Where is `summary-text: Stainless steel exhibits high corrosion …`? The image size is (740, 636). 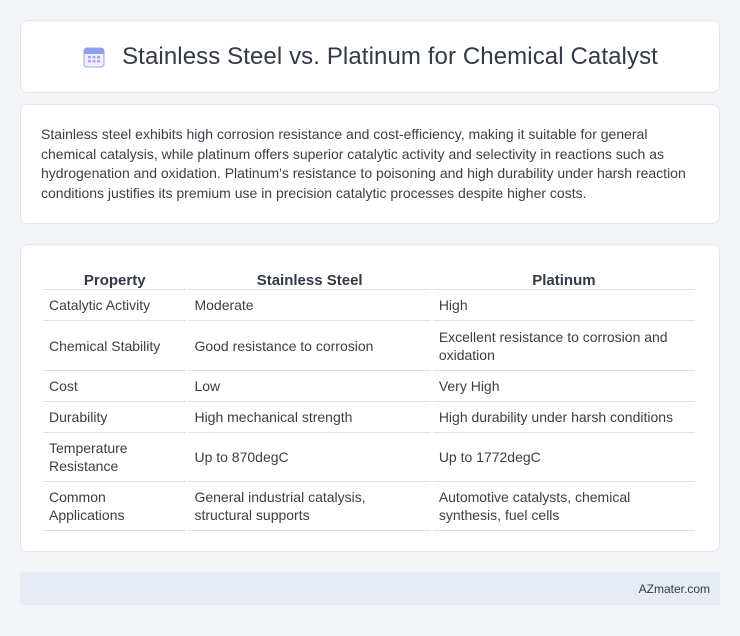 summary-text: Stainless steel exhibits high corrosion … is located at coordinates (363, 163).